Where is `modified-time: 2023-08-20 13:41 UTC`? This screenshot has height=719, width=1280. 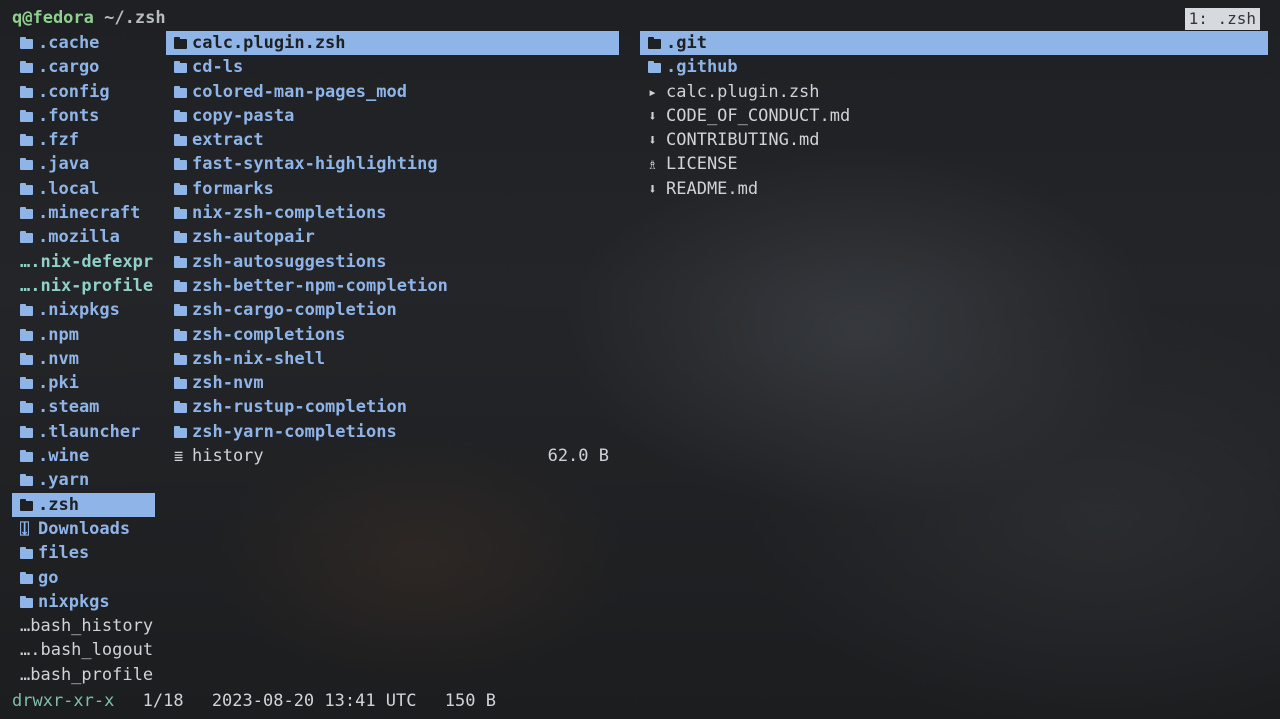 modified-time: 2023-08-20 13:41 UTC is located at coordinates (314, 701).